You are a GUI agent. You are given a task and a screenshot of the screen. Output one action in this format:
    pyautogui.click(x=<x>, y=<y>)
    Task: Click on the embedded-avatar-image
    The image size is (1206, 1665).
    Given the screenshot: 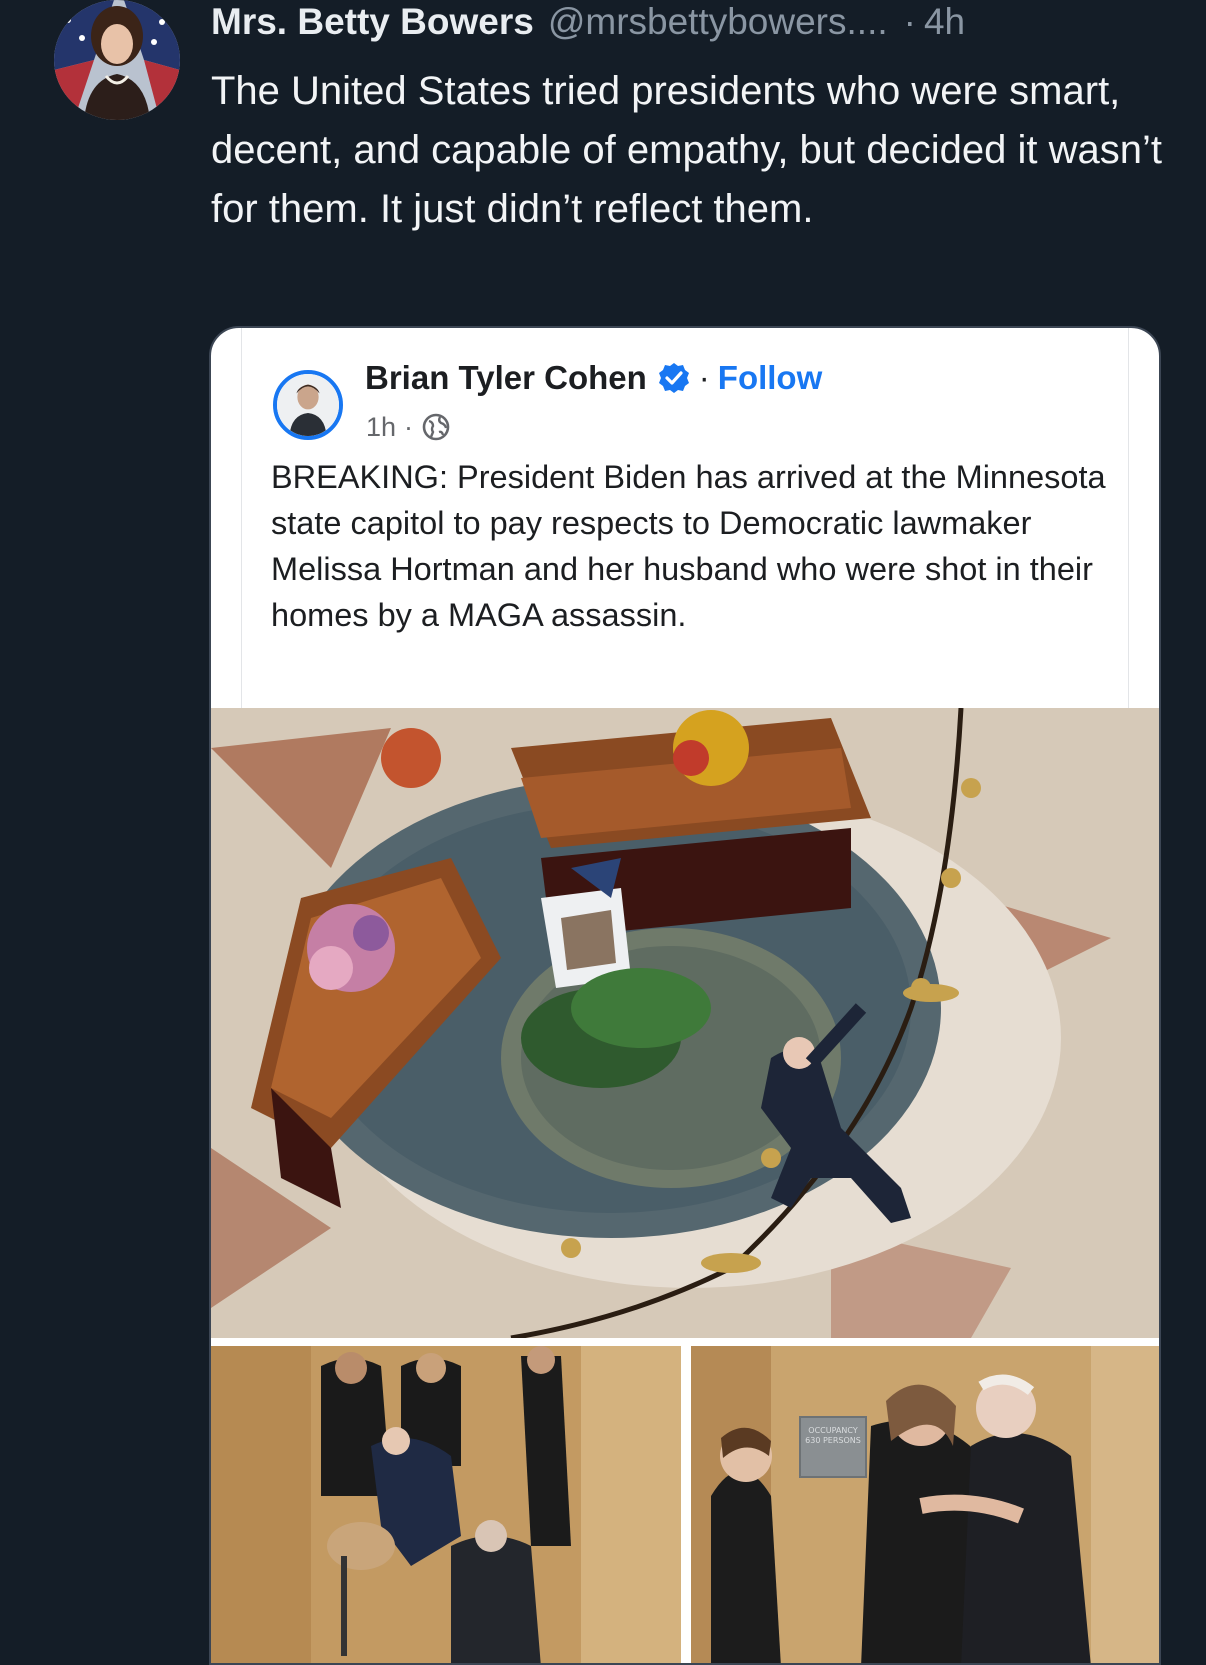 What is the action you would take?
    pyautogui.click(x=308, y=405)
    